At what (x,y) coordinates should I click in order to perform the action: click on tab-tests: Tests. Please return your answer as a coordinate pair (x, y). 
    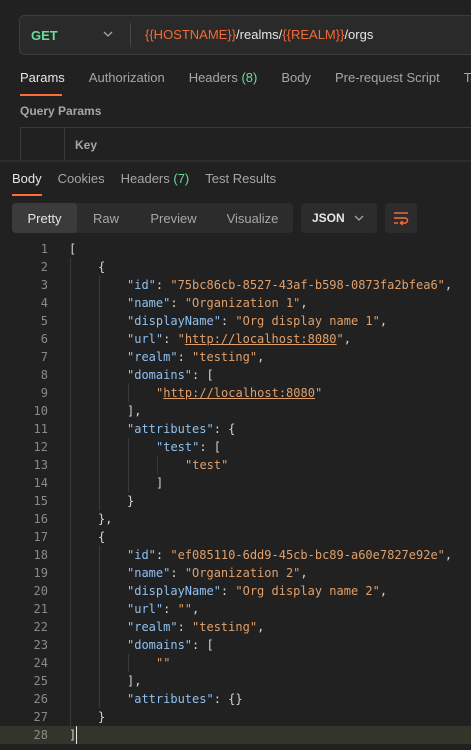
    Looking at the image, I should click on (467, 80).